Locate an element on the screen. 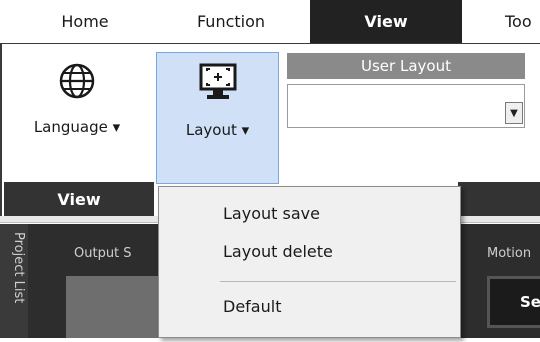 The height and width of the screenshot is (342, 540). layout-button-label: Layout is located at coordinates (211, 130).